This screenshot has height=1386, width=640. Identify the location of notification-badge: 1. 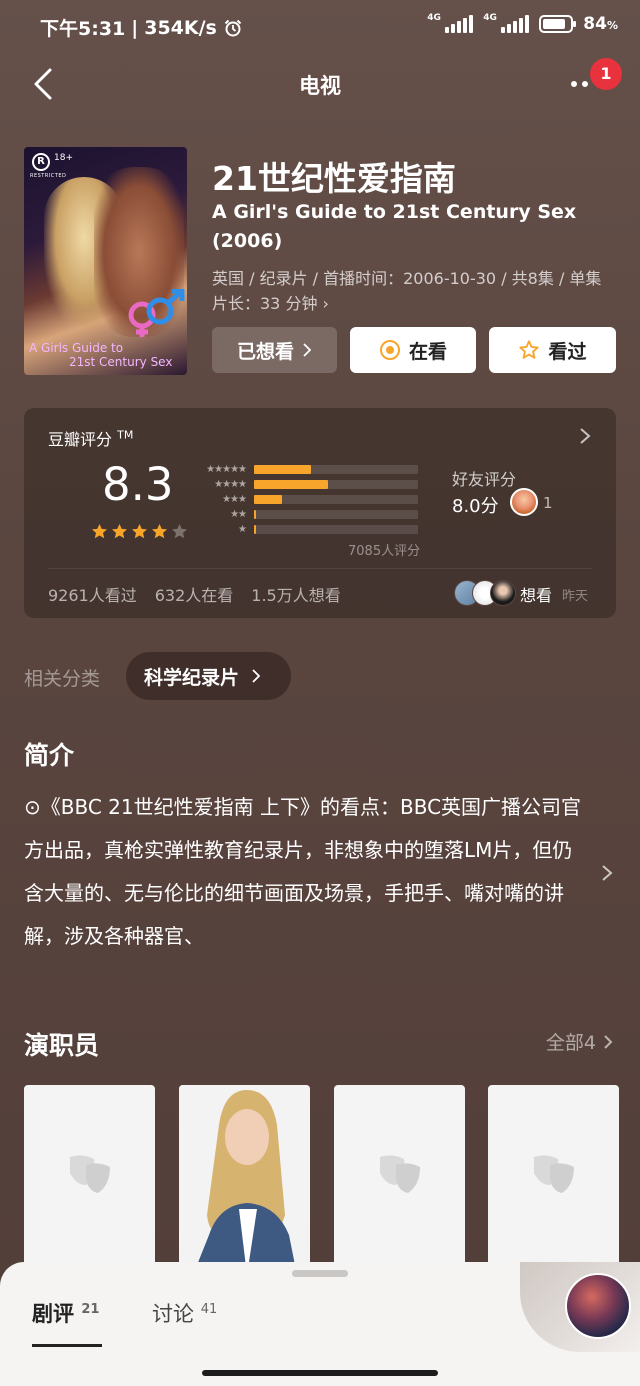
(606, 74).